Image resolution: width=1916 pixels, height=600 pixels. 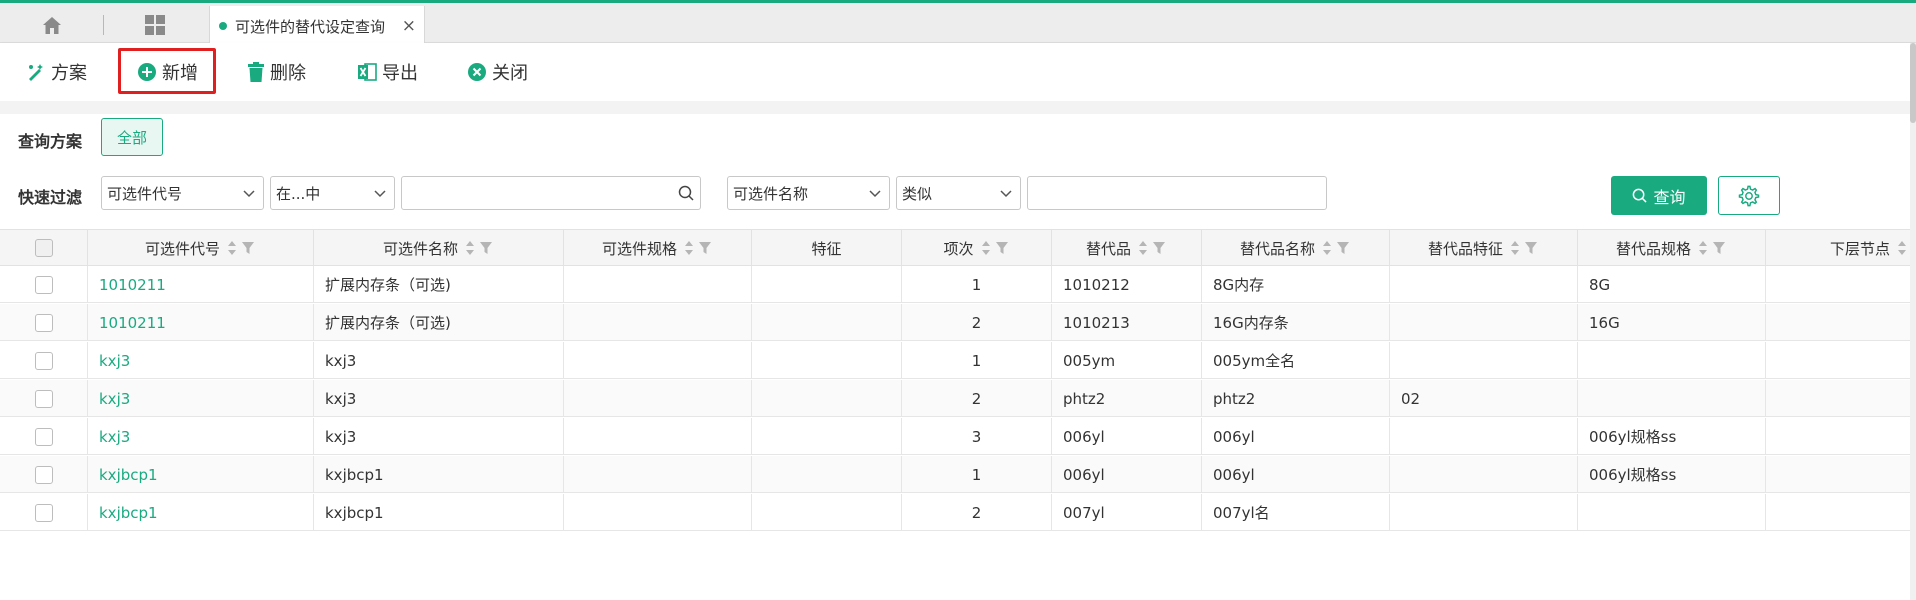 I want to click on vertical-scrollbar, so click(x=1913, y=321).